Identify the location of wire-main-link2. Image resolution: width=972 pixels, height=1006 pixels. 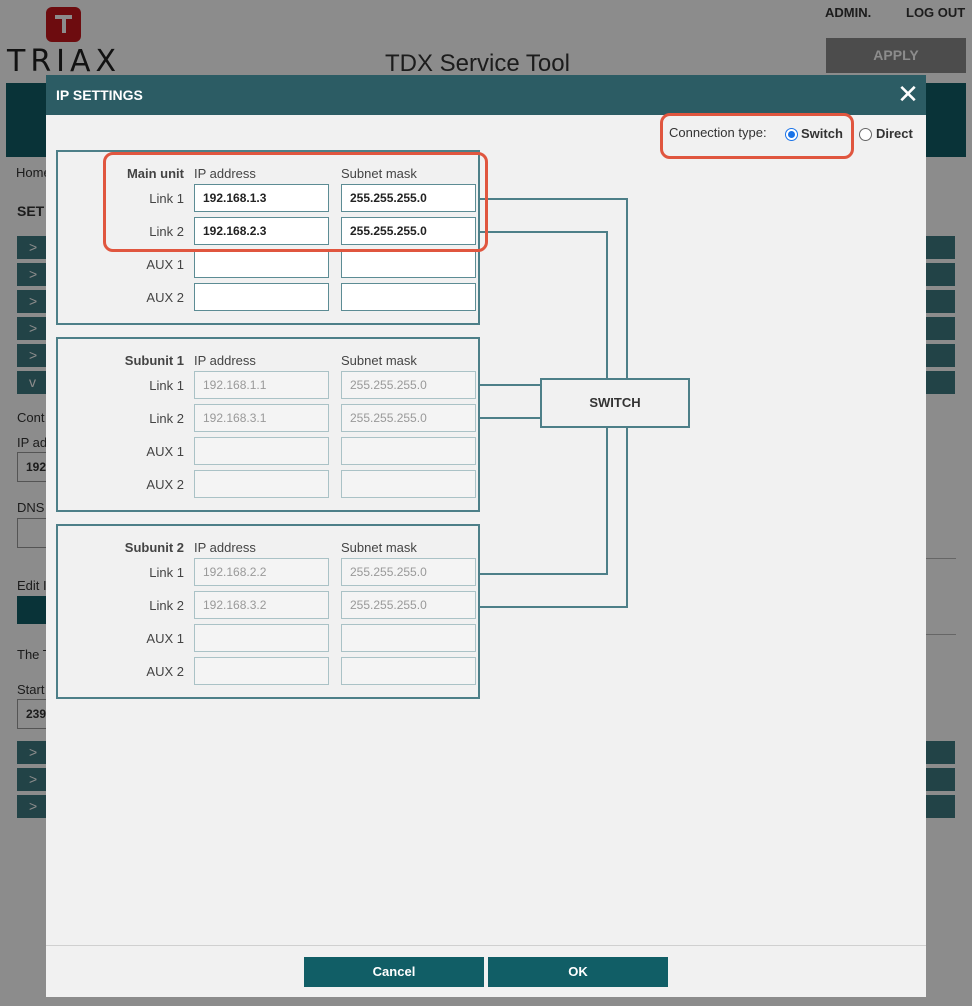
(544, 305).